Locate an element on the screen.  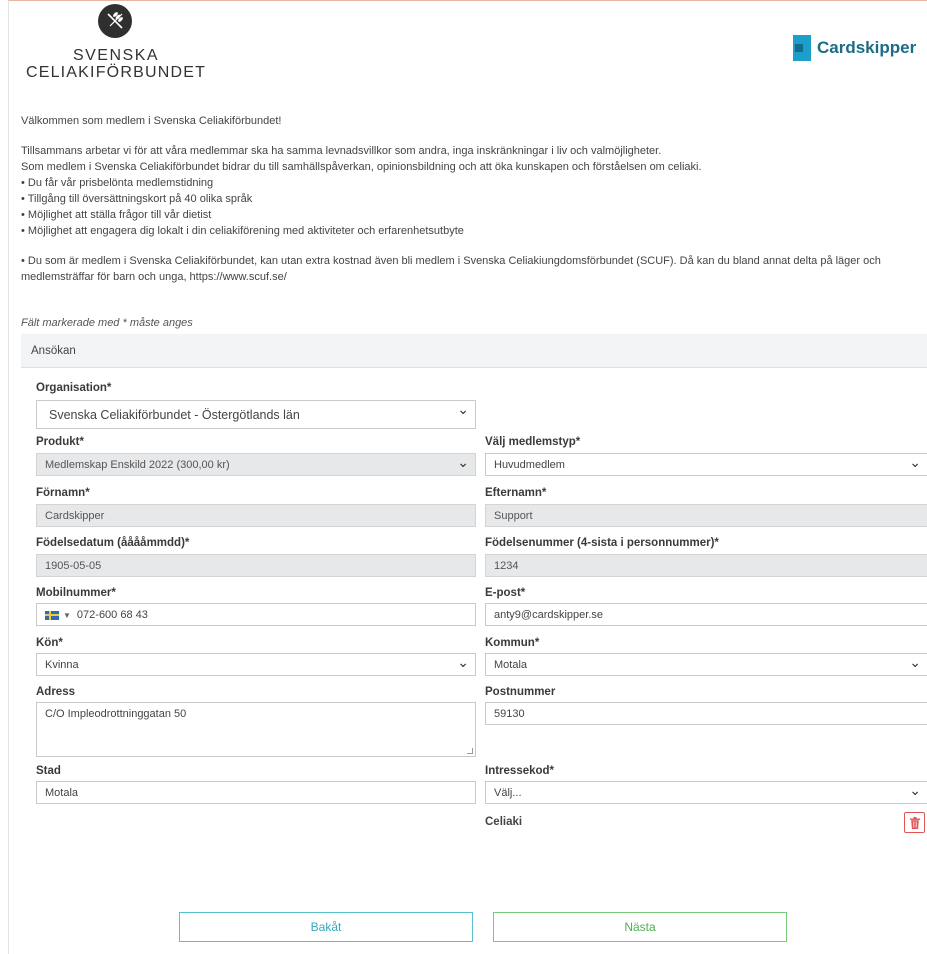
logo-text-line2: CELIAKIFÖRBUNDET is located at coordinates (116, 72).